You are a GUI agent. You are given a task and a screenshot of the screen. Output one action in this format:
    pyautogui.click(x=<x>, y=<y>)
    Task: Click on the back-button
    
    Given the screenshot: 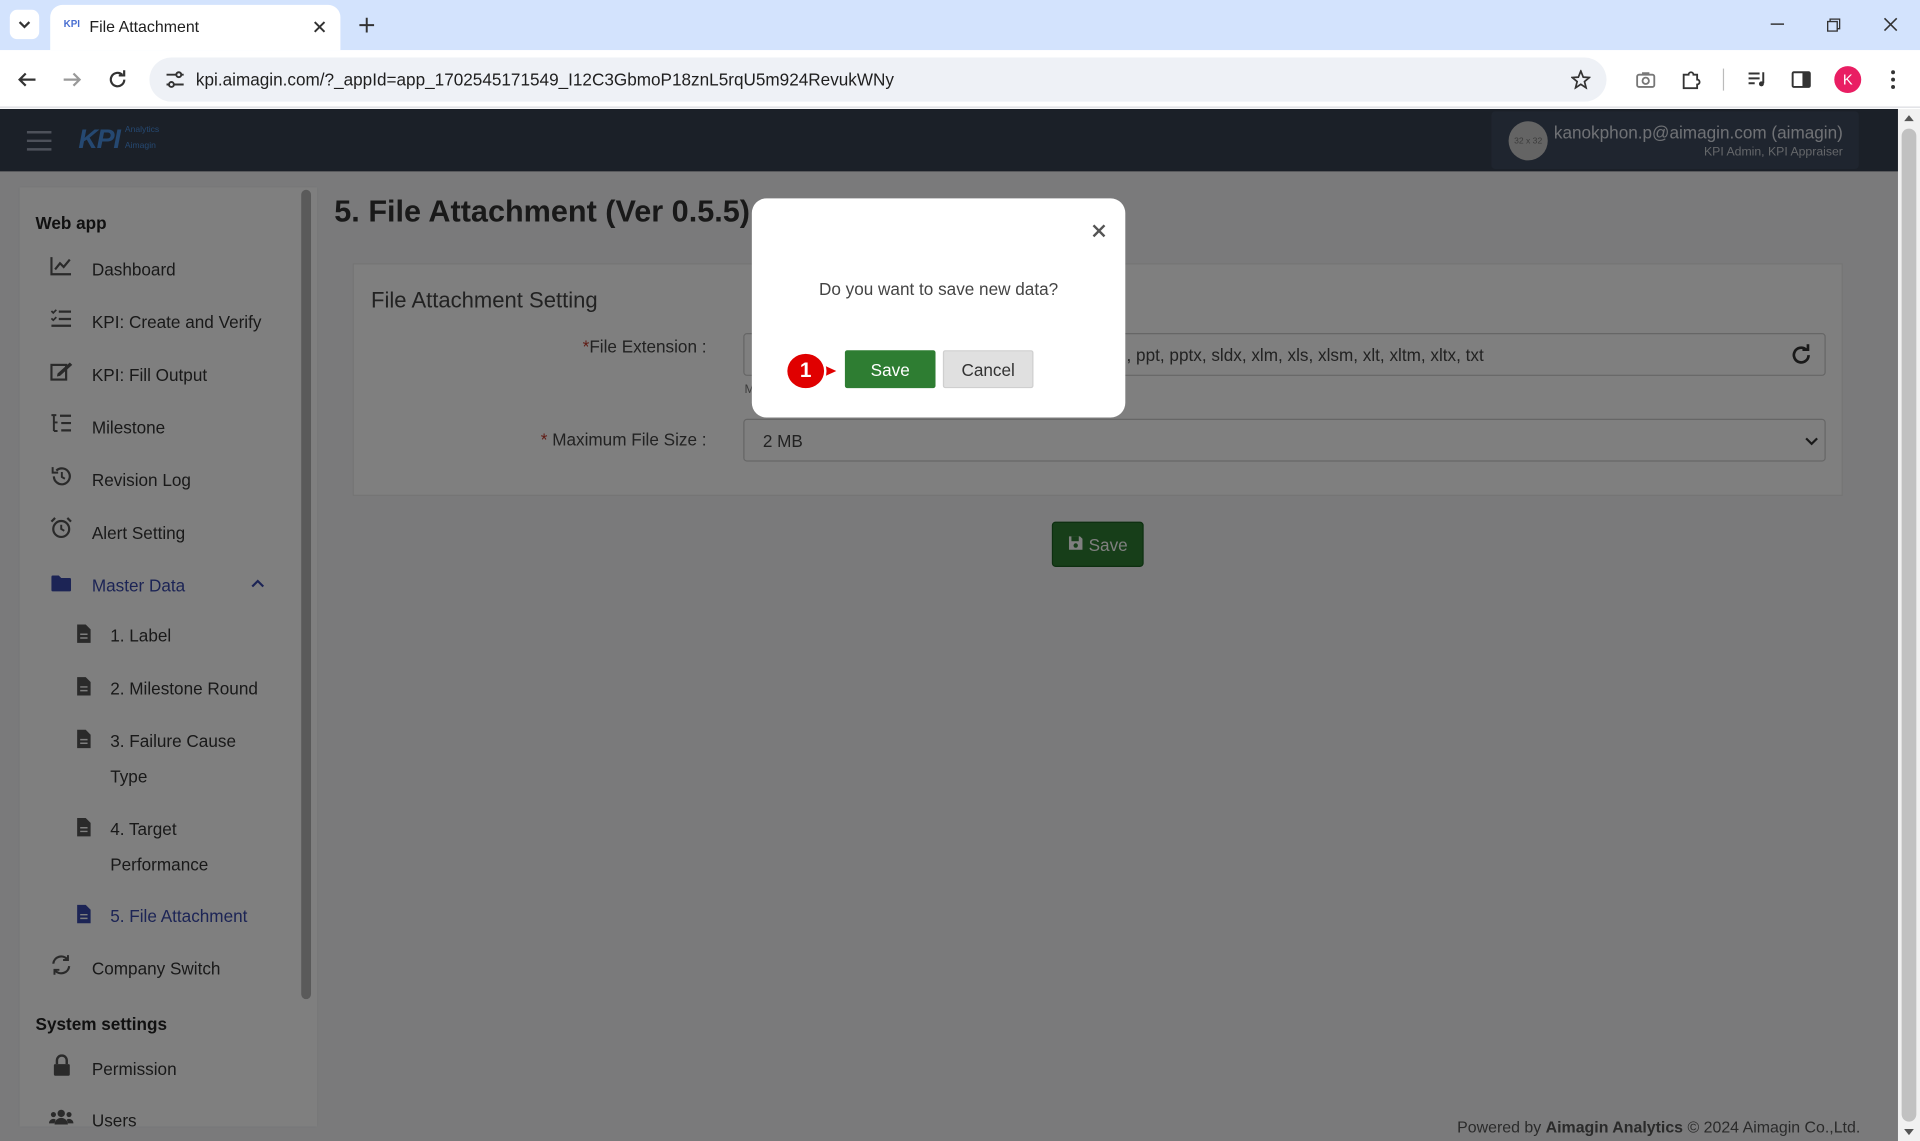 What is the action you would take?
    pyautogui.click(x=26, y=79)
    